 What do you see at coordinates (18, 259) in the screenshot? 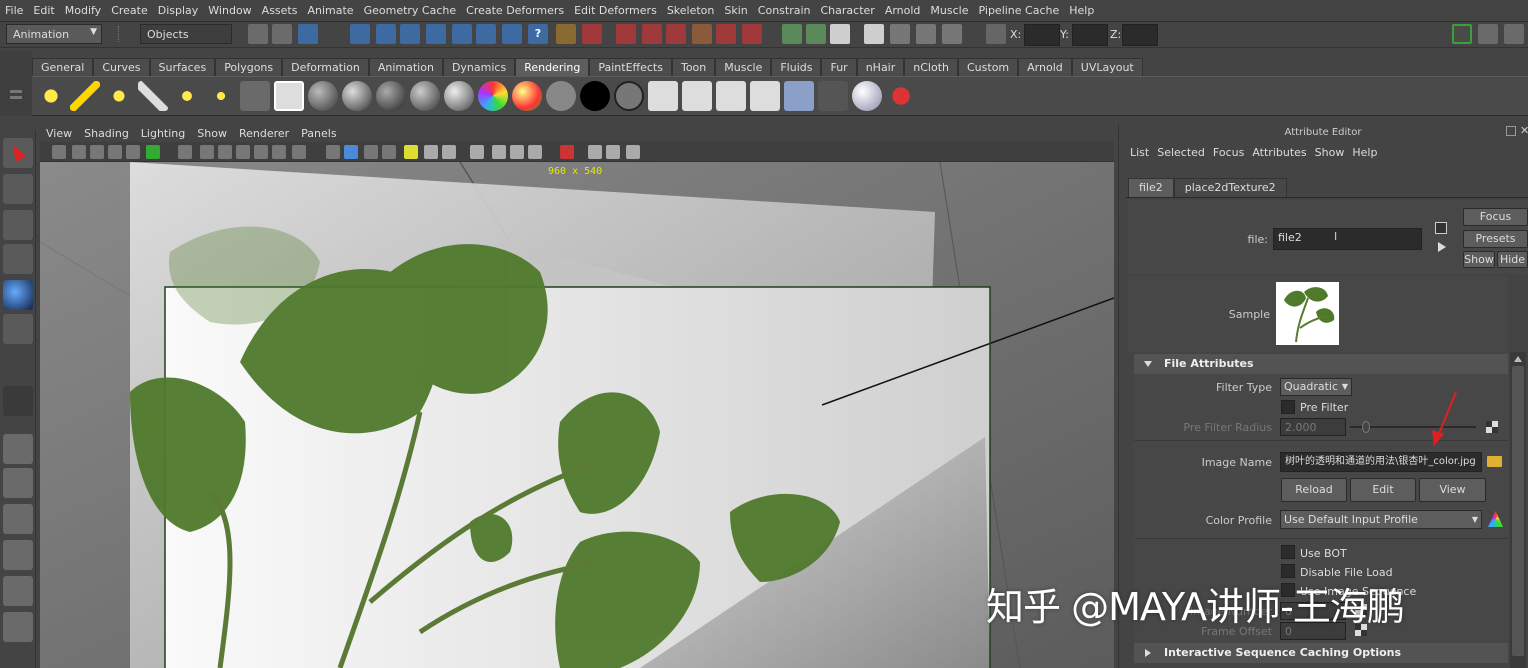
I see `move-tool-icon` at bounding box center [18, 259].